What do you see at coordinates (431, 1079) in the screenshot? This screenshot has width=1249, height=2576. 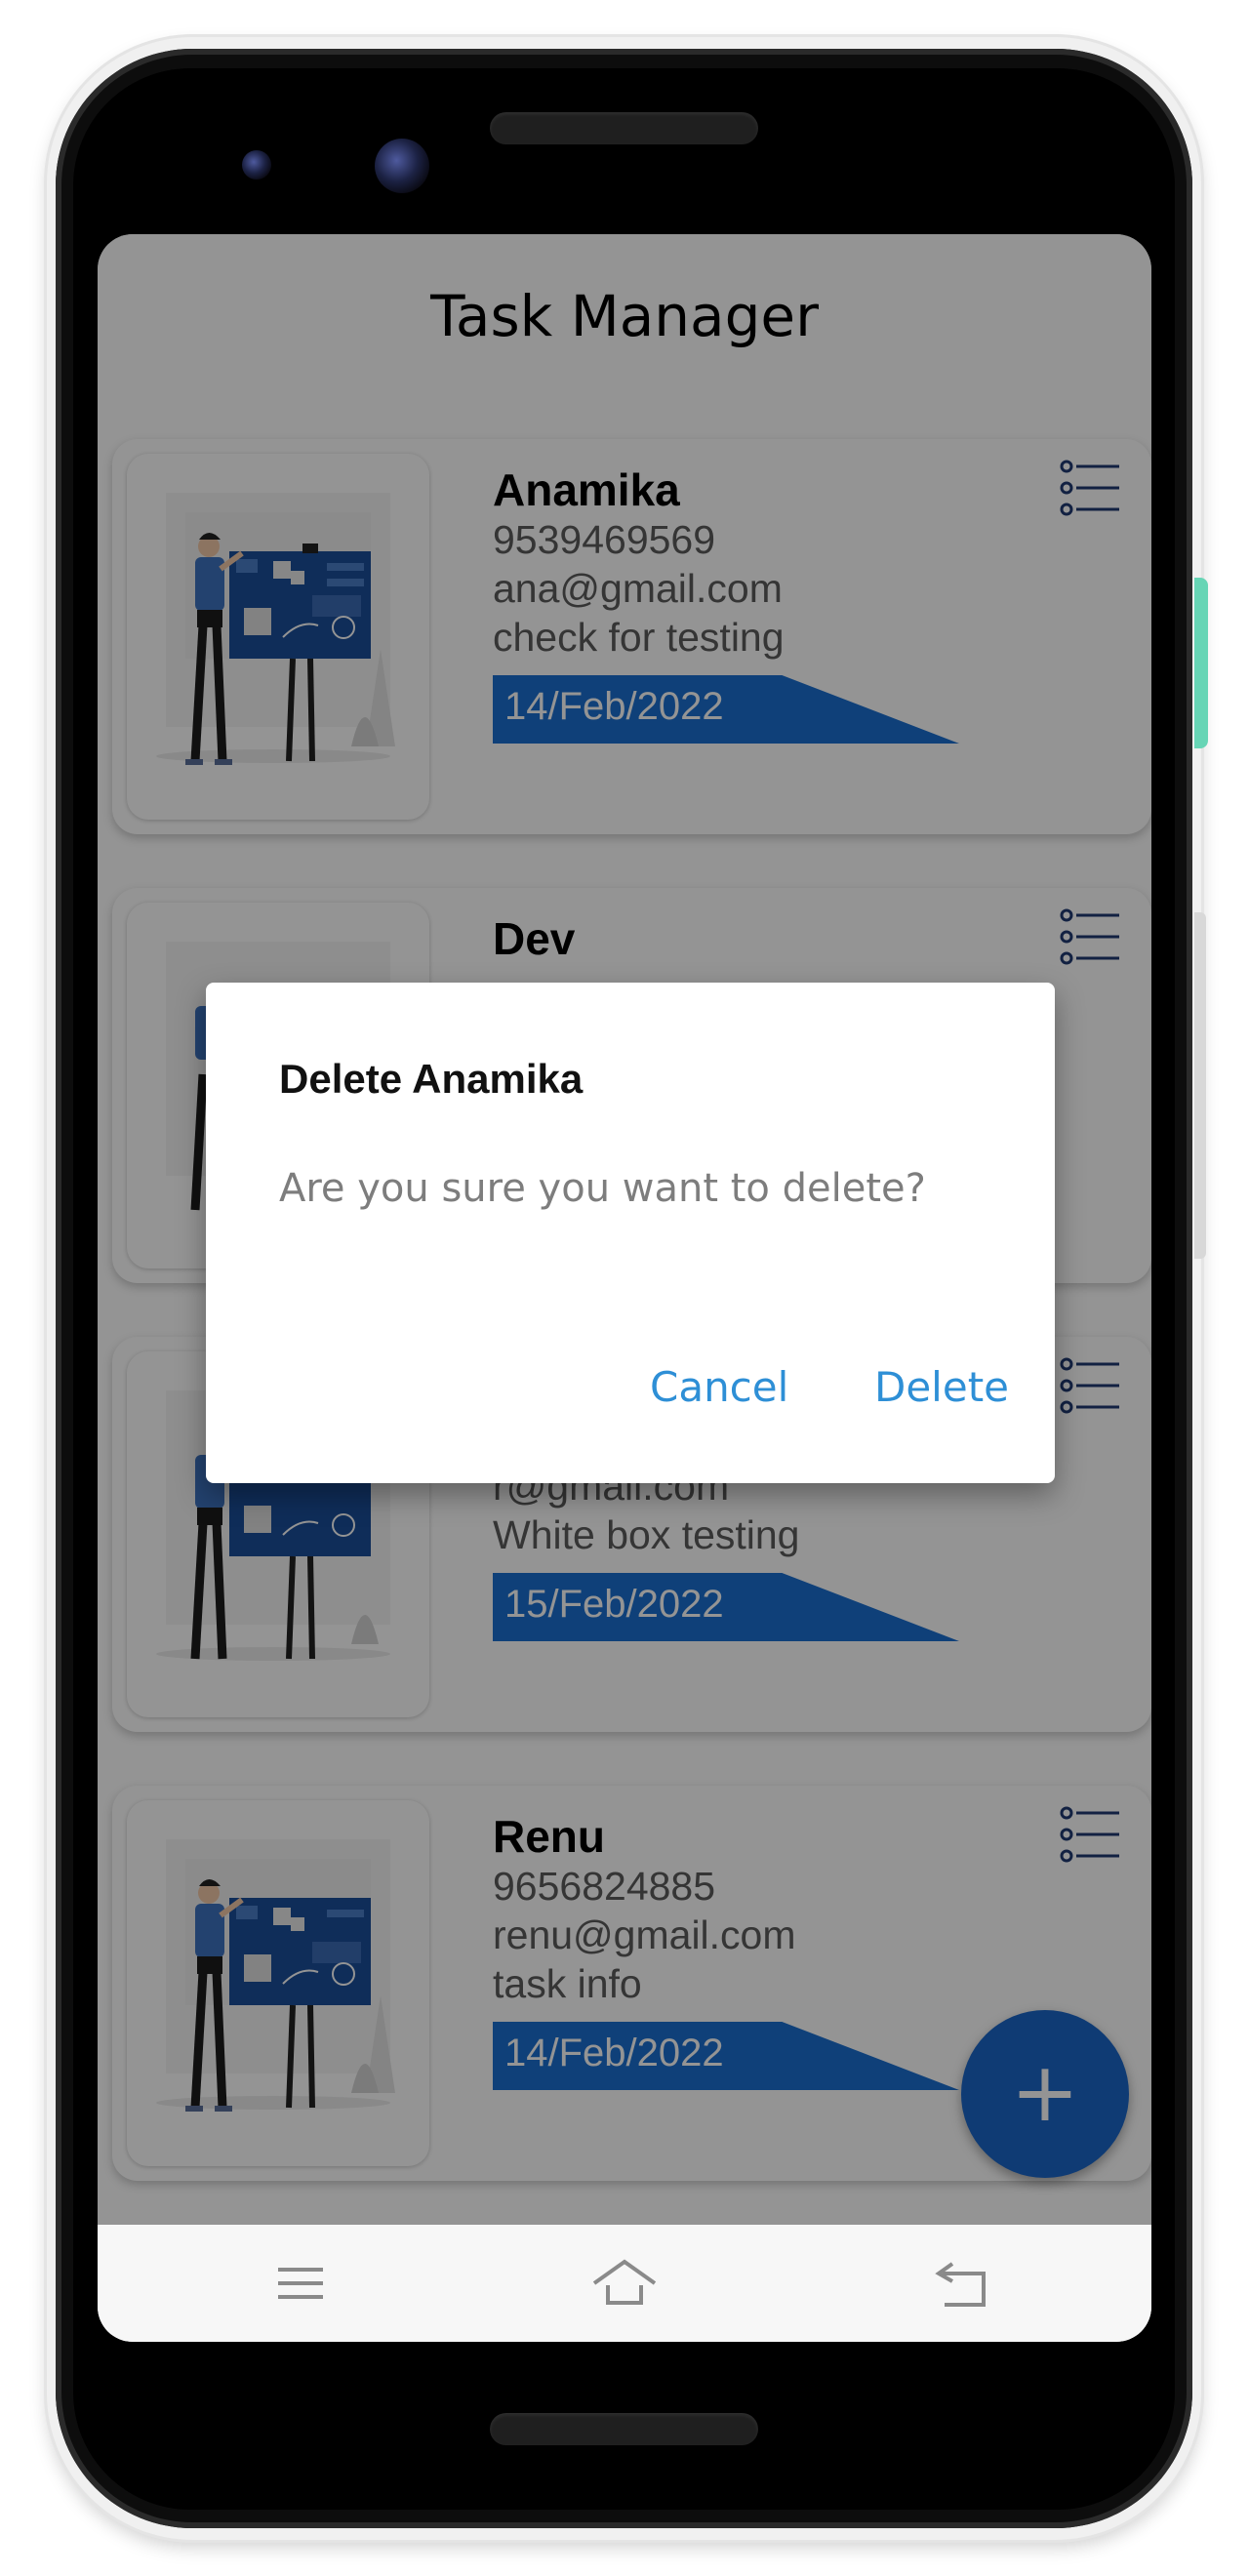 I see `dialog-title: Delete Anamika` at bounding box center [431, 1079].